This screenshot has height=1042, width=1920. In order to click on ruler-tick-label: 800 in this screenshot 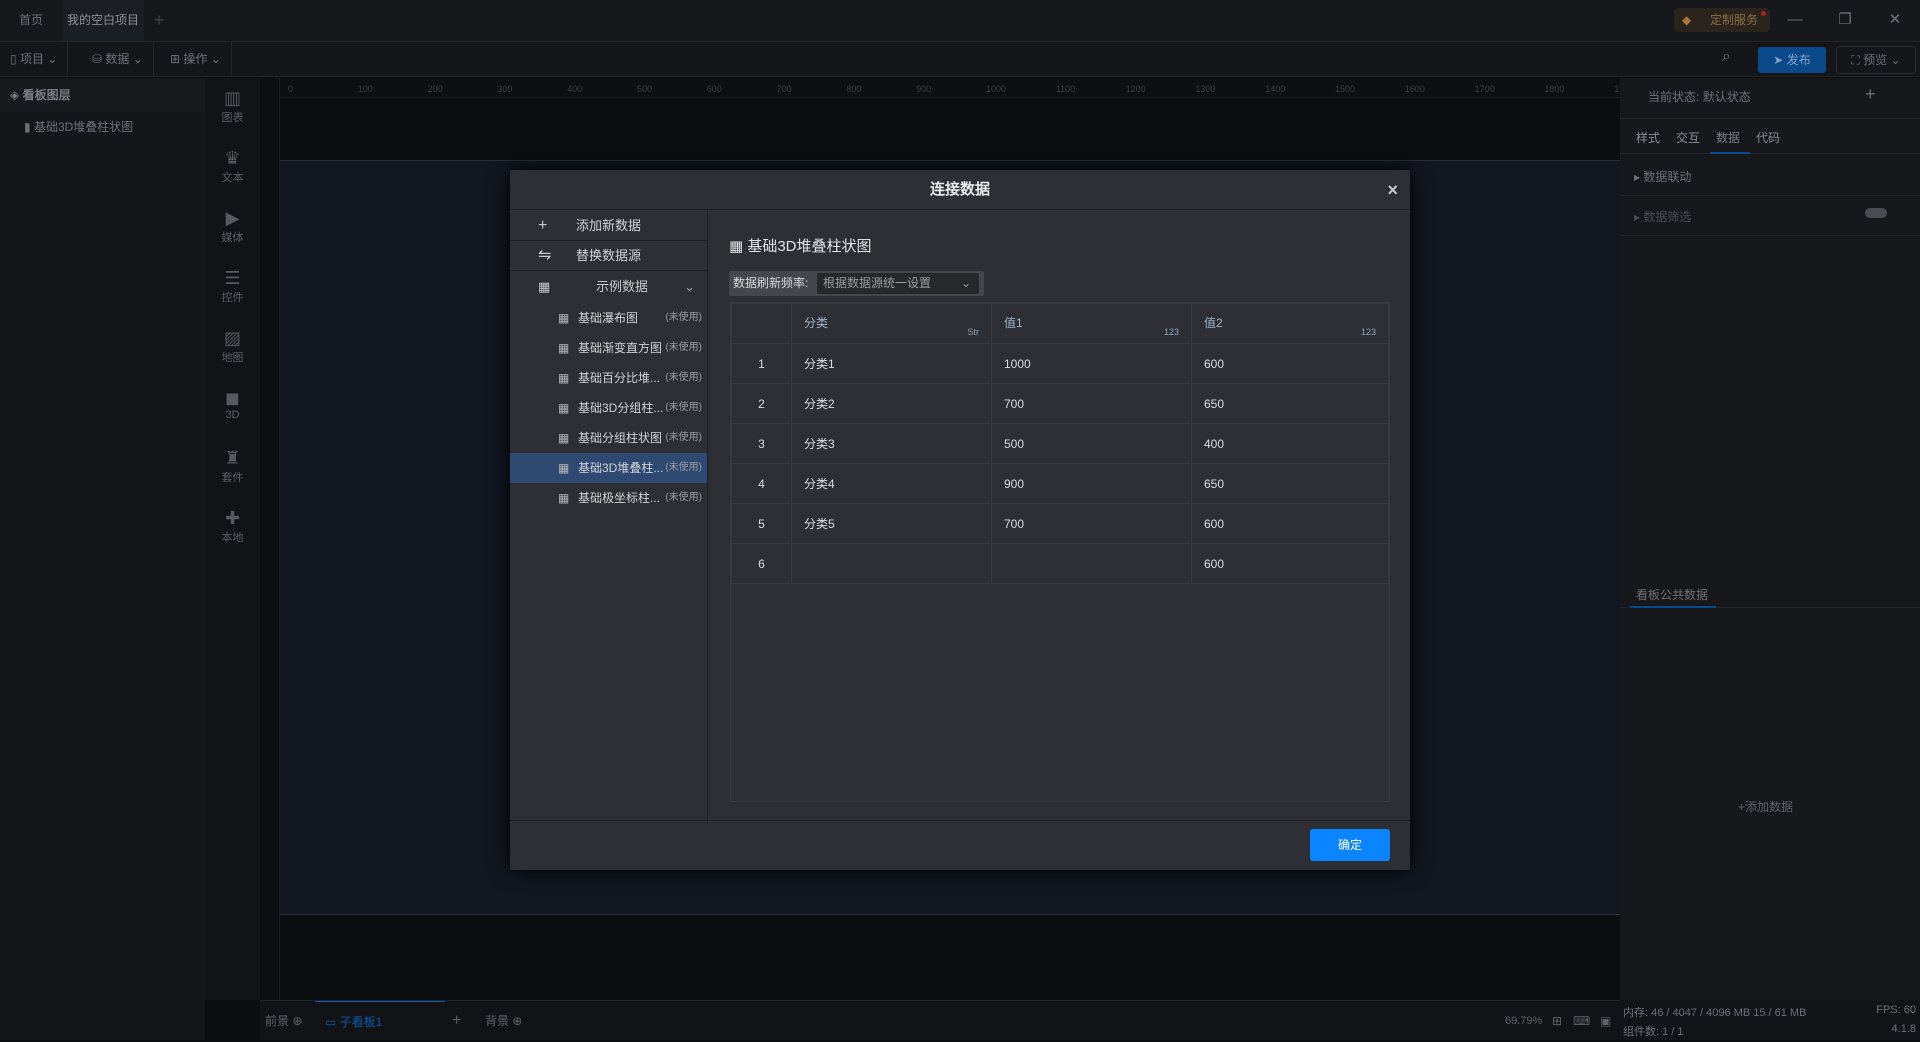, I will do `click(854, 89)`.